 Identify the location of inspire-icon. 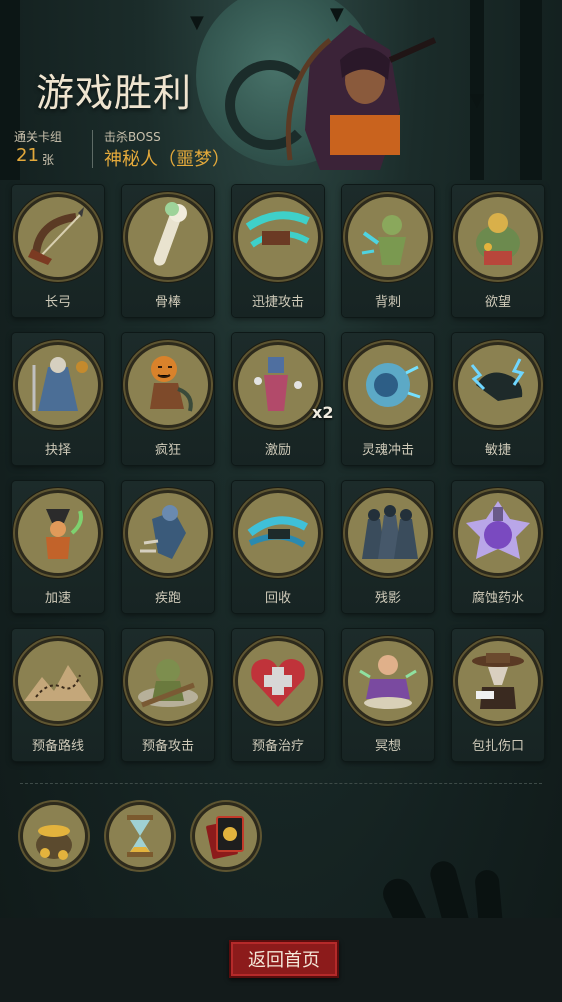
(278, 384).